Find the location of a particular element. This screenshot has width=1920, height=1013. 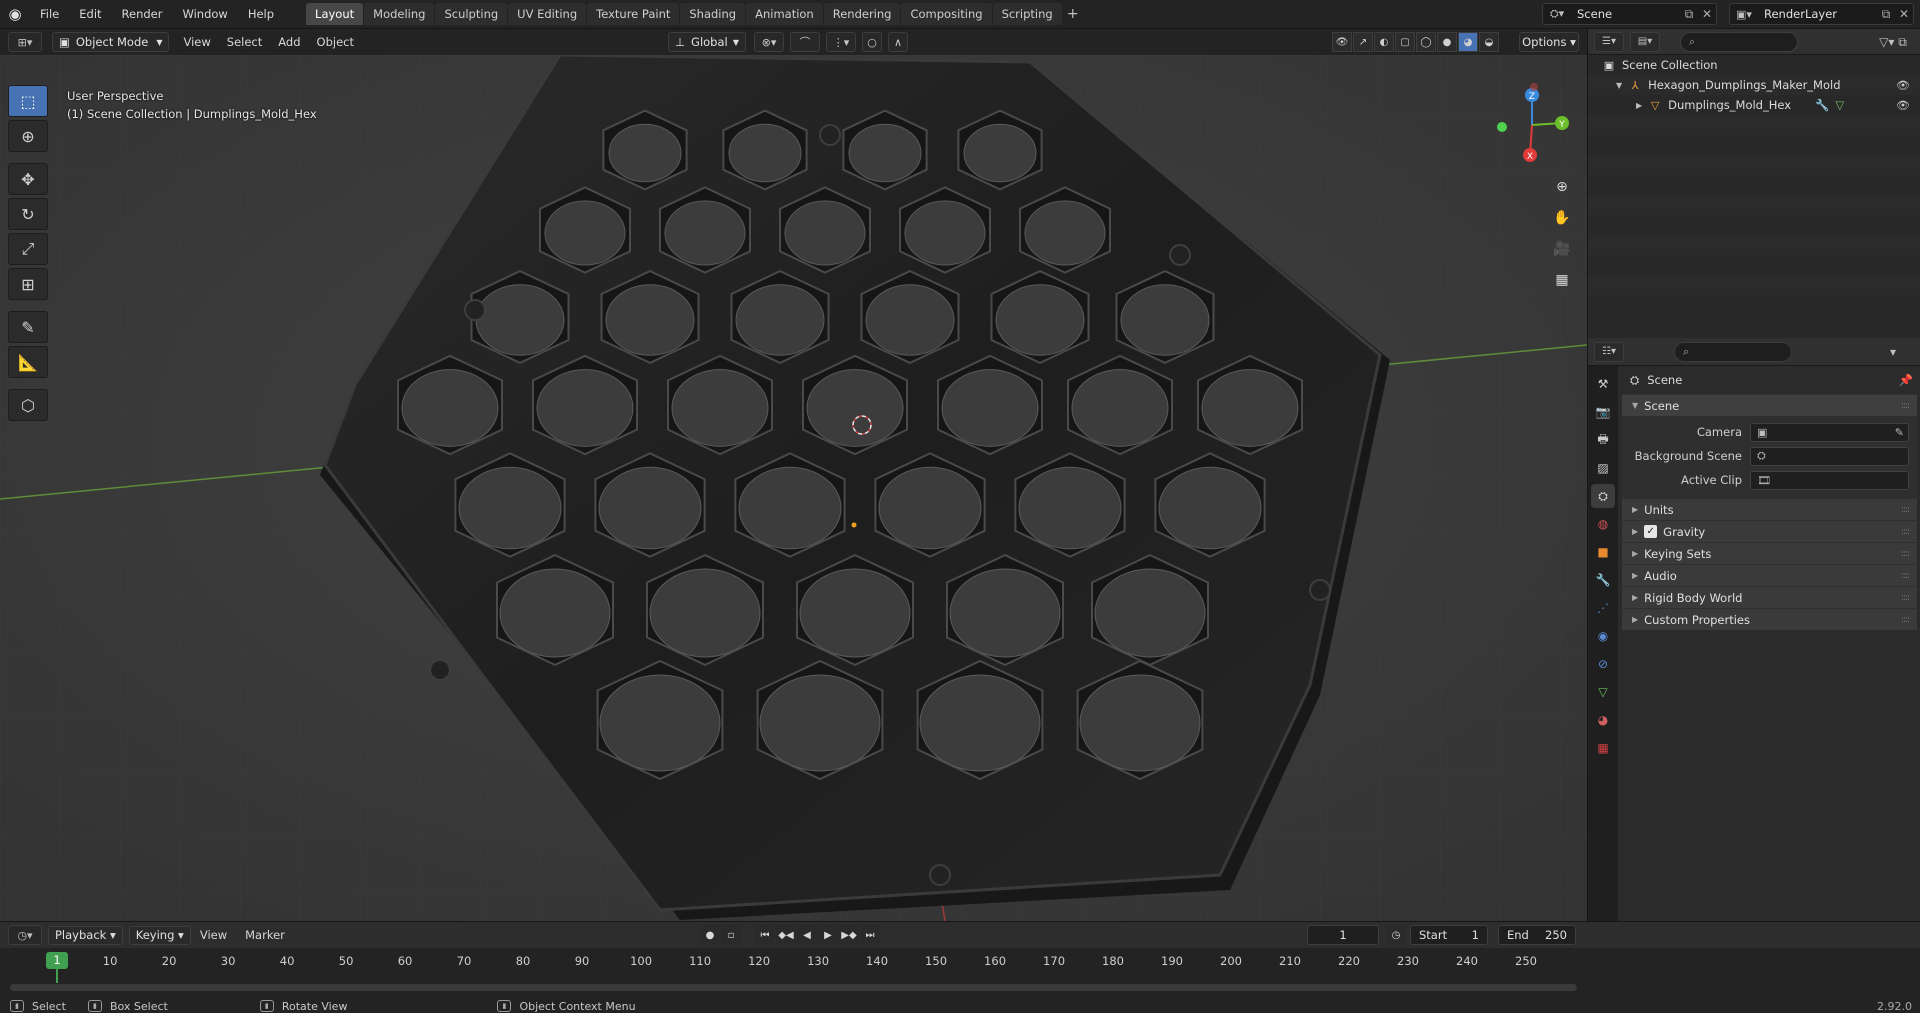

auto-key-icon: ▫ is located at coordinates (731, 935).